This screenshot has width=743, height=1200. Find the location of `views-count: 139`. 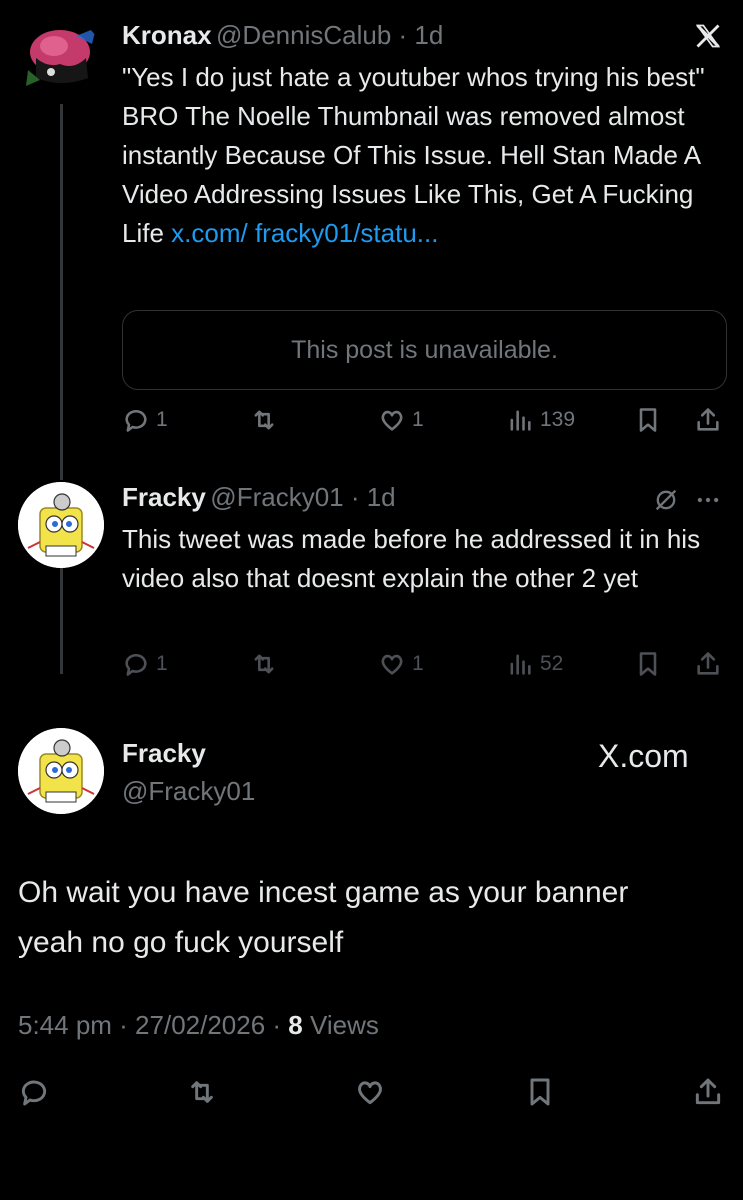

views-count: 139 is located at coordinates (558, 419).